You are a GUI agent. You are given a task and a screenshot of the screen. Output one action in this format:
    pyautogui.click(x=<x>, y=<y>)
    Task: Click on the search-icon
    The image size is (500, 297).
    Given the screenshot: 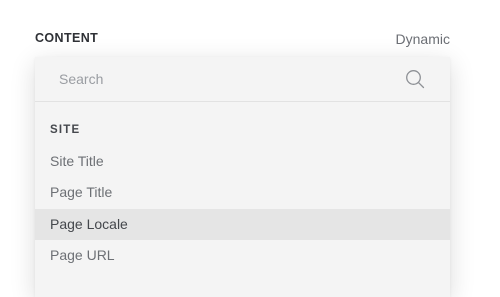 What is the action you would take?
    pyautogui.click(x=415, y=79)
    